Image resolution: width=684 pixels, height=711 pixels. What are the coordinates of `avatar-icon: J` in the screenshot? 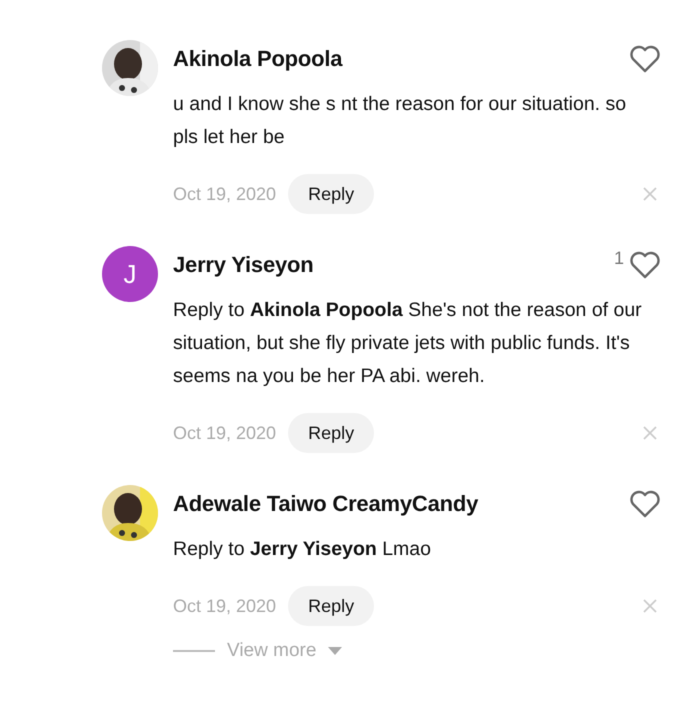 It's located at (130, 274).